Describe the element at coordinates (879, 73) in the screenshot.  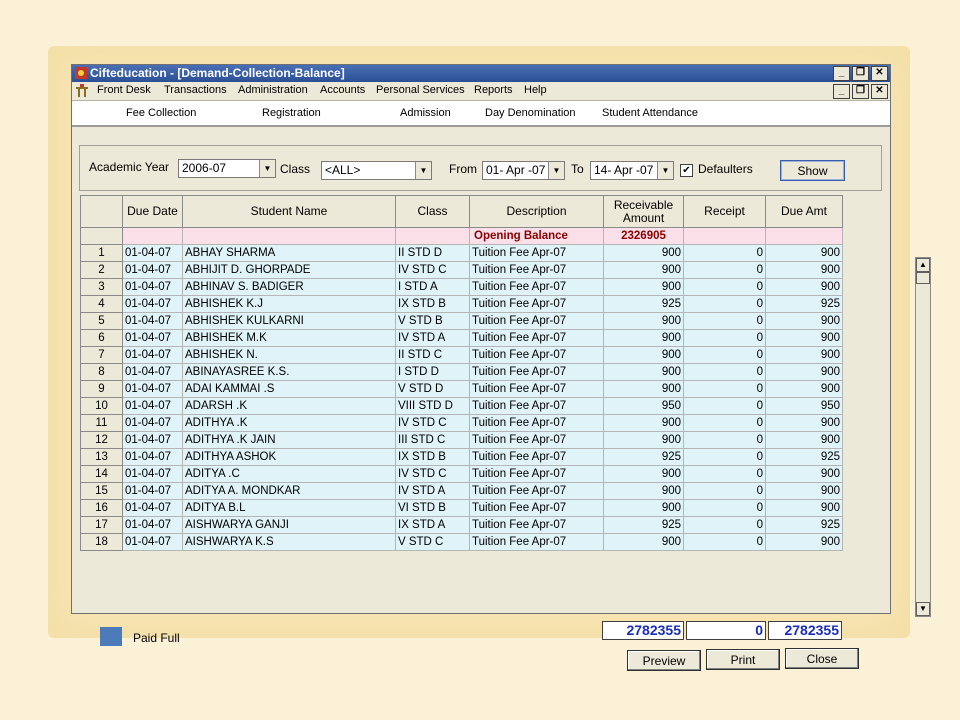
I see `close-window-button: ✕` at that location.